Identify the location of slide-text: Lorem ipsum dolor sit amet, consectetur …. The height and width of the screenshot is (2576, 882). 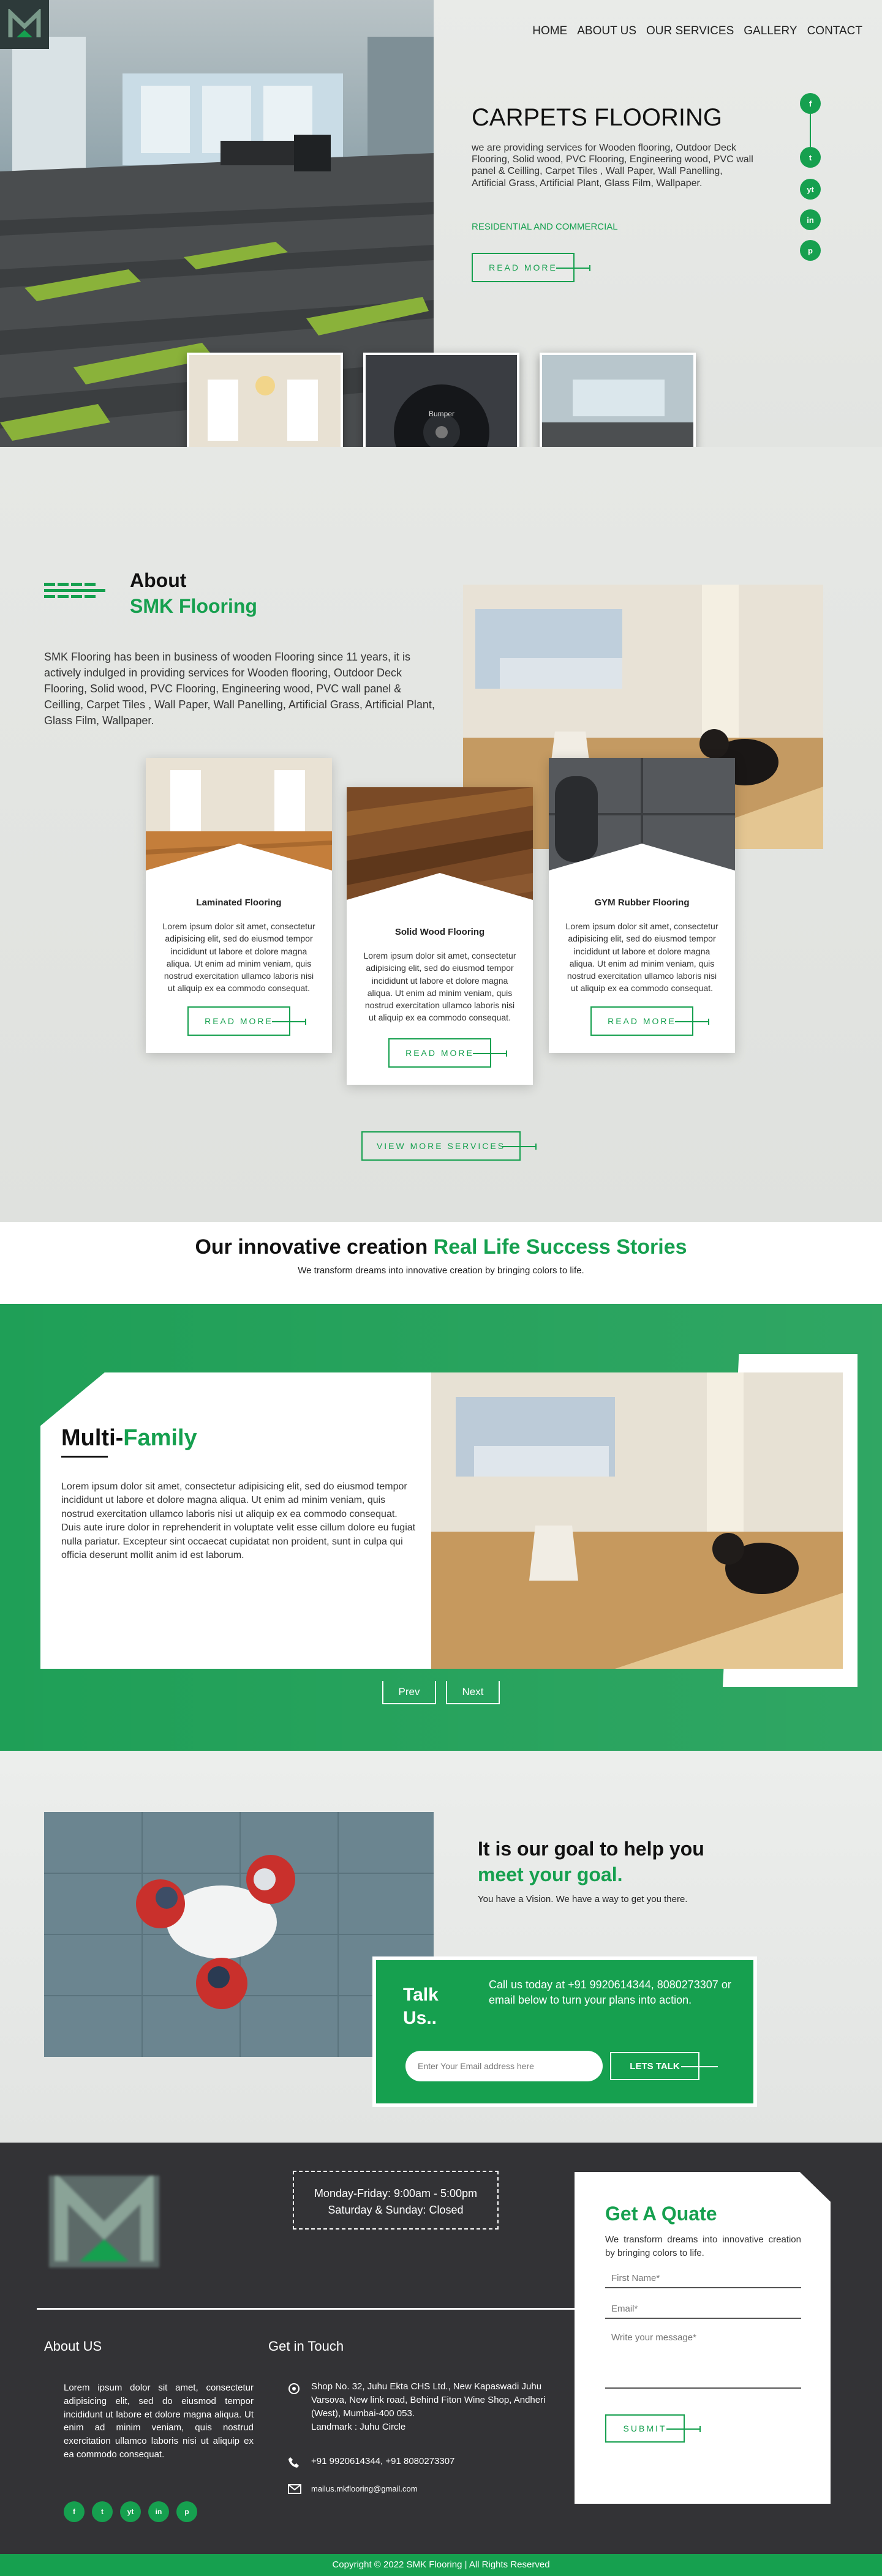
(239, 1521).